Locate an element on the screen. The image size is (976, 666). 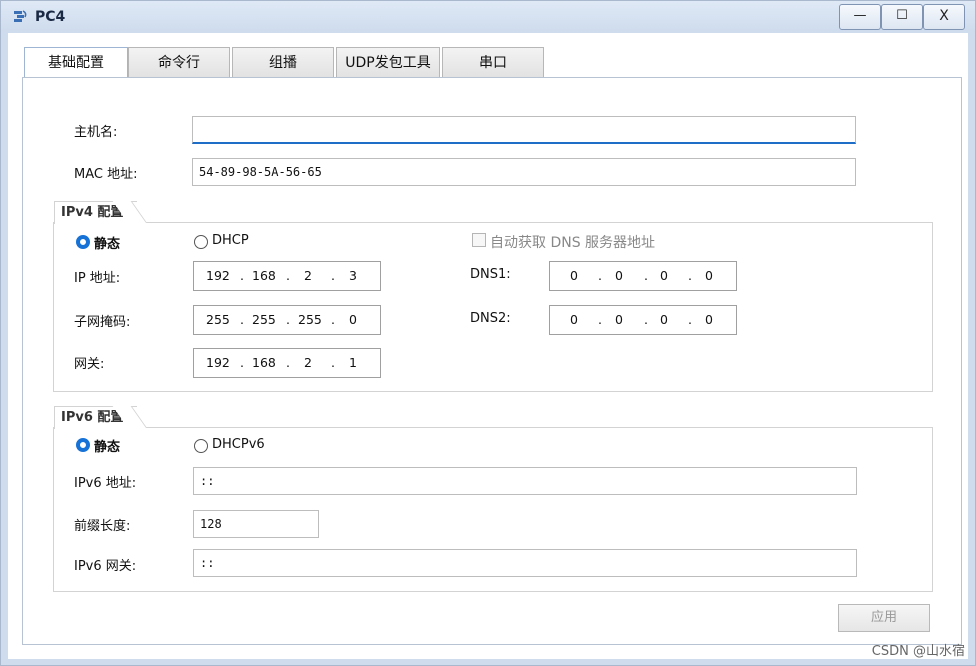
dns2-octet-3: 0 is located at coordinates (664, 319).